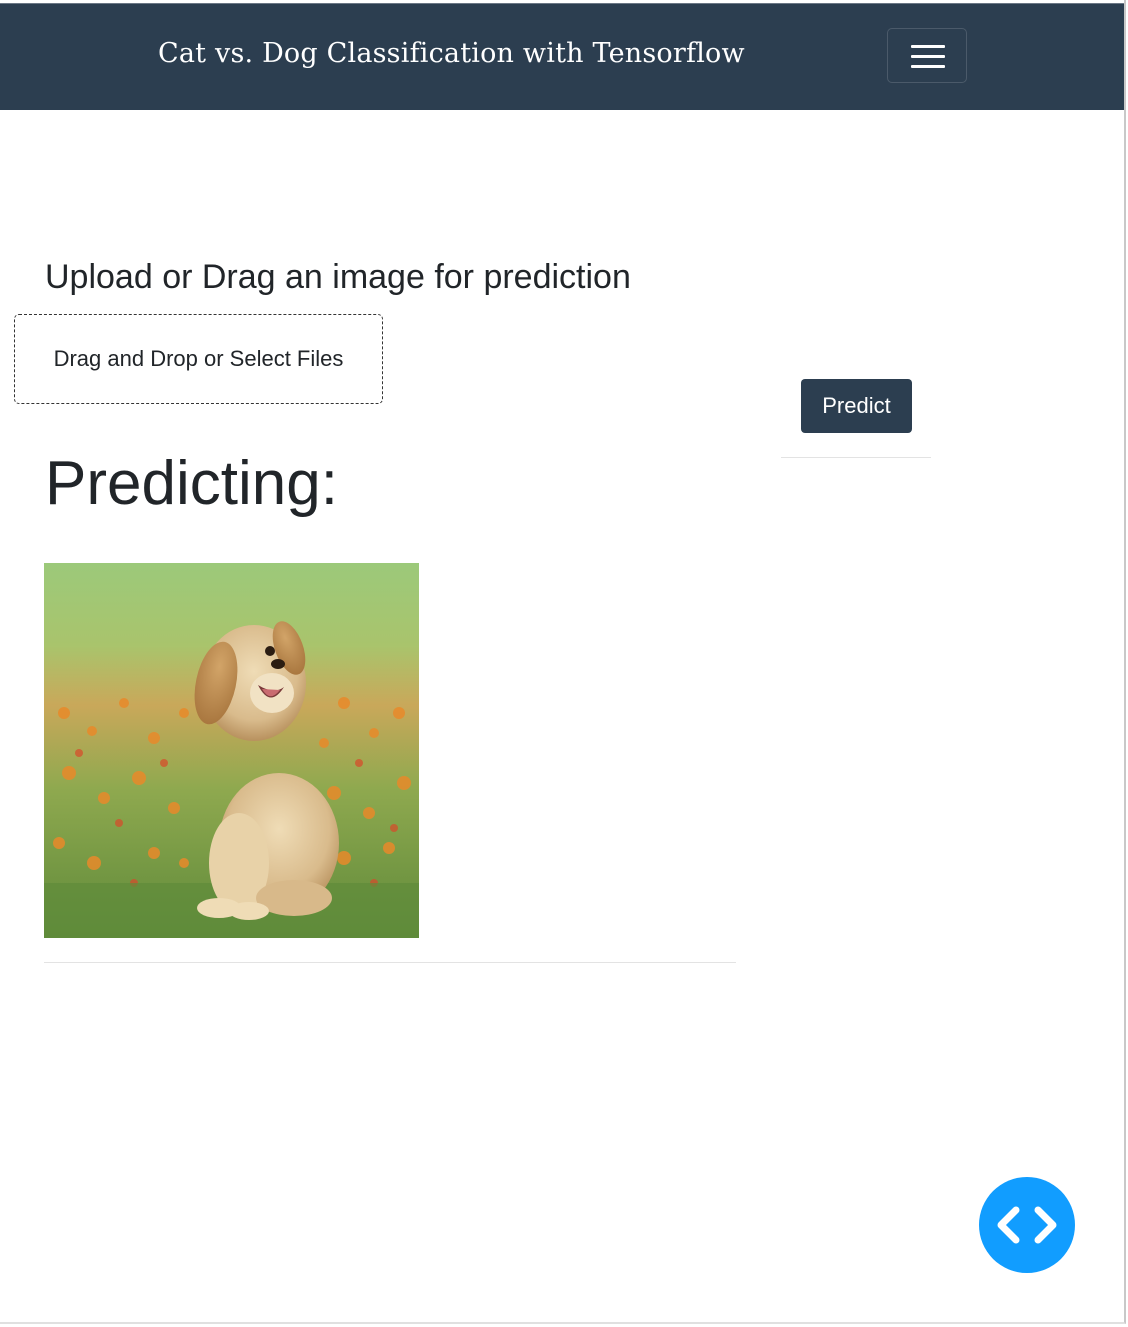 Image resolution: width=1128 pixels, height=1327 pixels. I want to click on dropzone-label: Drag and Drop or Select Files, so click(198, 358).